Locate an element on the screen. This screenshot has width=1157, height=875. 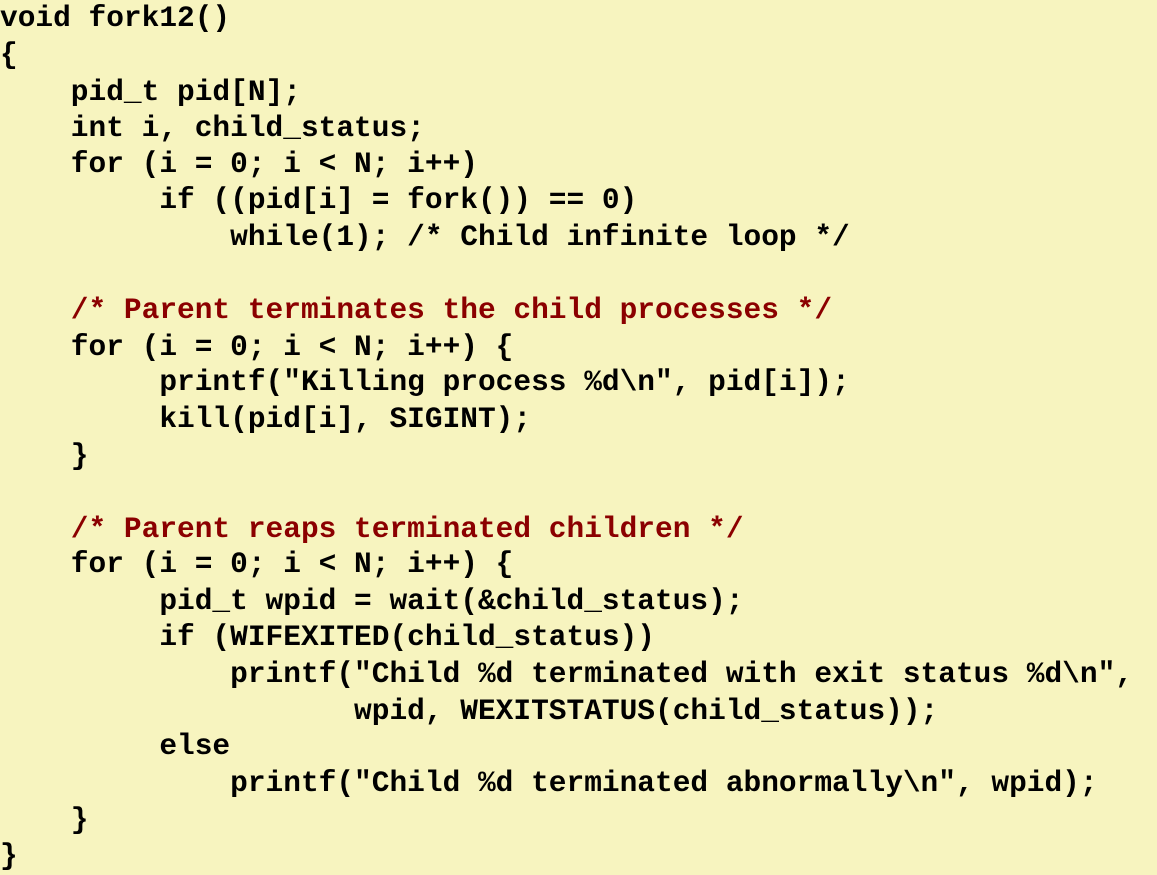
code-line: while(1); /* Child infinite loop */ is located at coordinates (425, 237).